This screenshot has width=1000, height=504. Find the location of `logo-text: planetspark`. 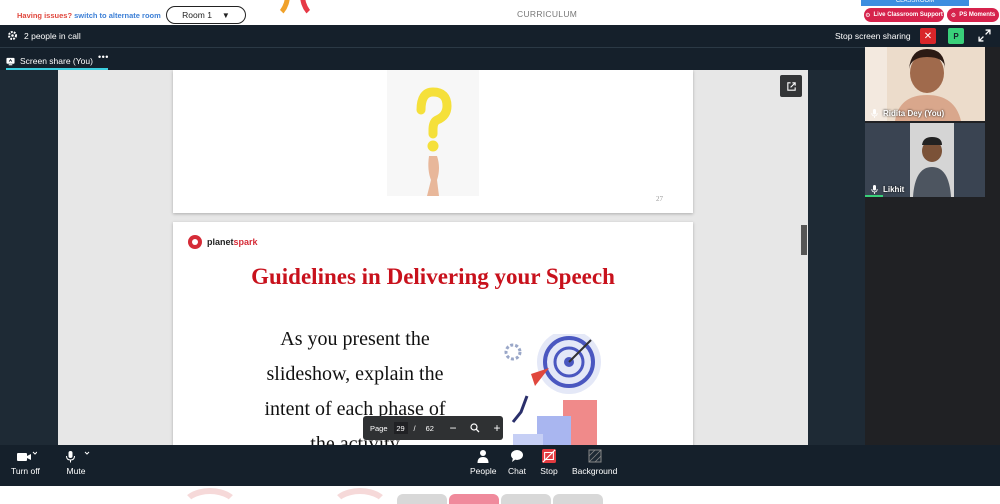

logo-text: planetspark is located at coordinates (232, 242).